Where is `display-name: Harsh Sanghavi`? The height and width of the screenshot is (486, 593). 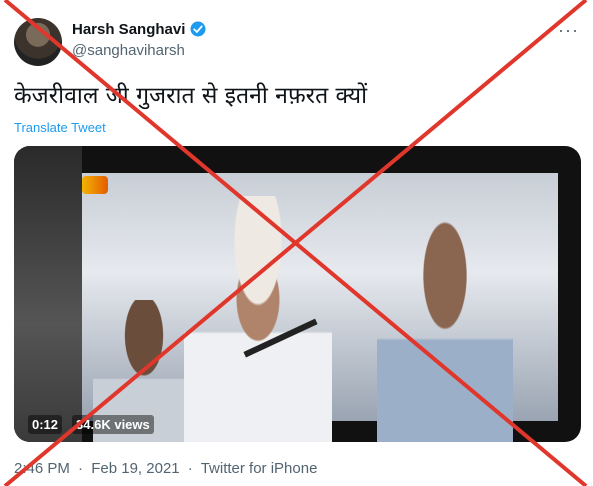 display-name: Harsh Sanghavi is located at coordinates (139, 29).